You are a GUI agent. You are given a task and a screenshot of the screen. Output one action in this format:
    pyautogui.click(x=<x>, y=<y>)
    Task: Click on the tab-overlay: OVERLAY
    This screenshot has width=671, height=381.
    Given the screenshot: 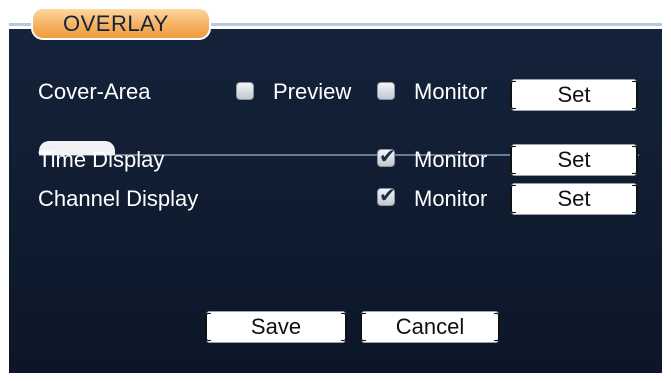 What is the action you would take?
    pyautogui.click(x=121, y=23)
    